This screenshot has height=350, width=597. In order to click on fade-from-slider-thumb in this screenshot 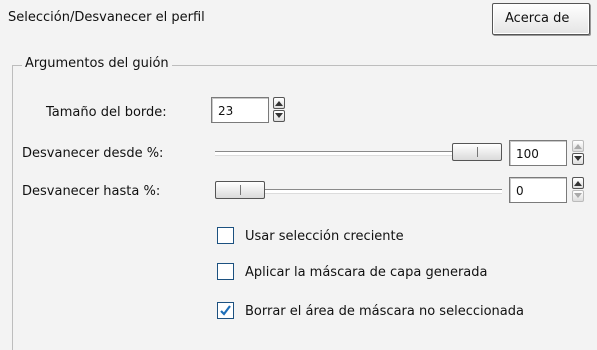, I will do `click(477, 152)`.